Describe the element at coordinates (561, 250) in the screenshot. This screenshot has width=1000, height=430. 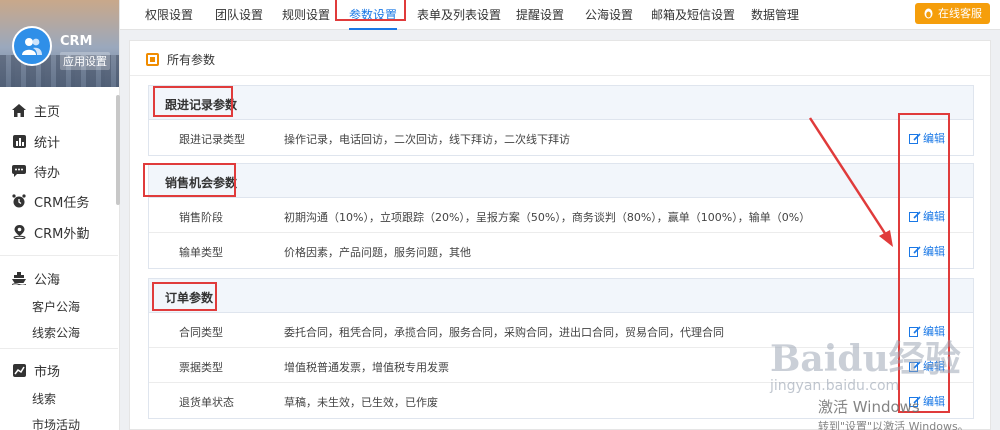
I see `param-row: 输单类型 价格因素，产品问题，服务问题，其他 编辑` at that location.